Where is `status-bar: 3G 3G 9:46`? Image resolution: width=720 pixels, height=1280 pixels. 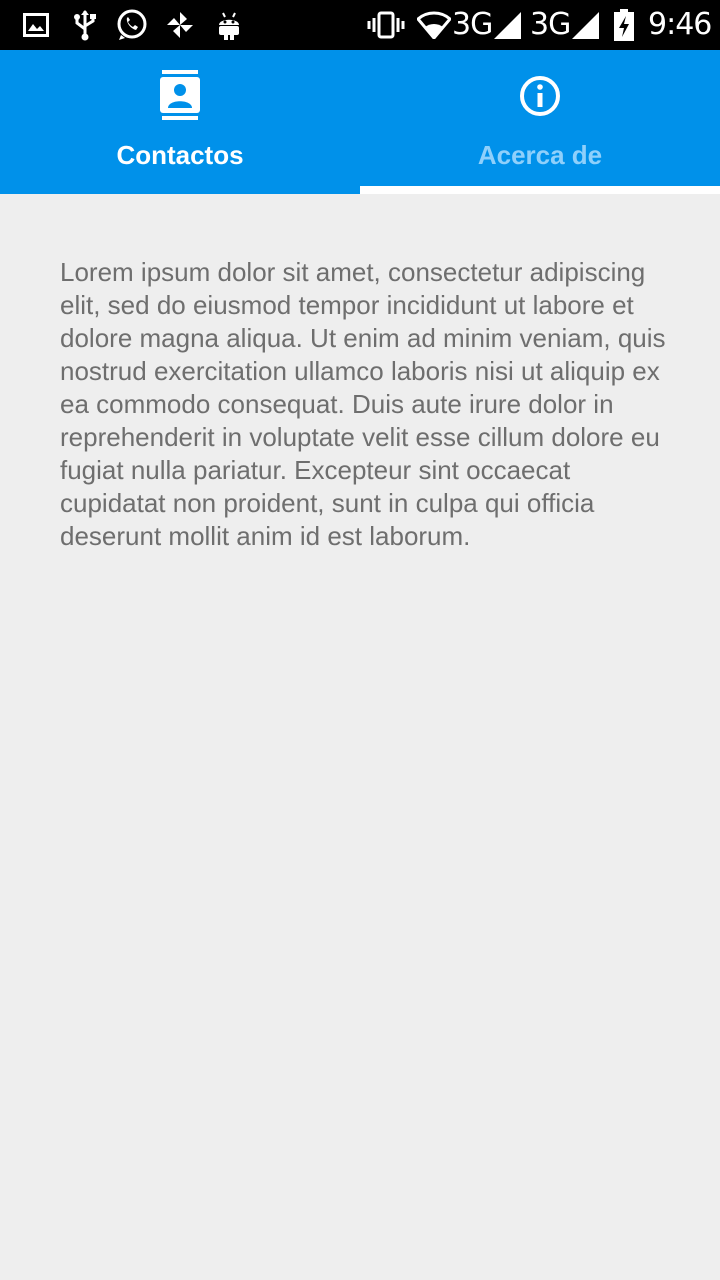 status-bar: 3G 3G 9:46 is located at coordinates (360, 25).